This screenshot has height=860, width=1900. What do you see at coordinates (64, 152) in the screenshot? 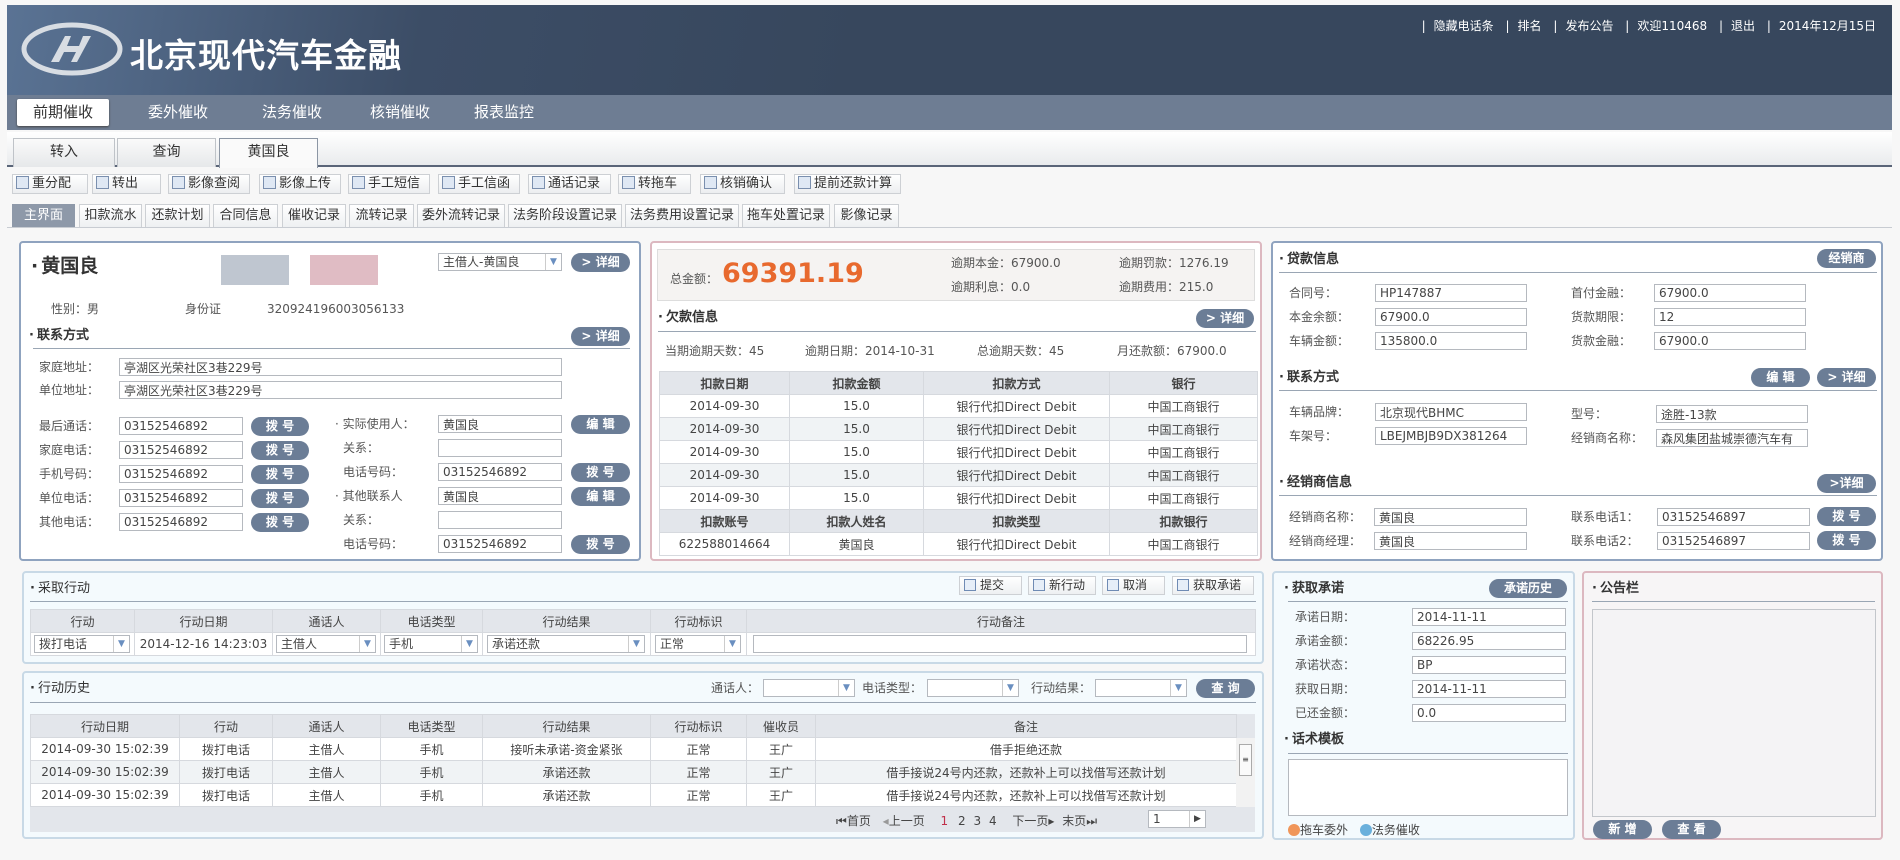
I see `tab-item: 转入` at bounding box center [64, 152].